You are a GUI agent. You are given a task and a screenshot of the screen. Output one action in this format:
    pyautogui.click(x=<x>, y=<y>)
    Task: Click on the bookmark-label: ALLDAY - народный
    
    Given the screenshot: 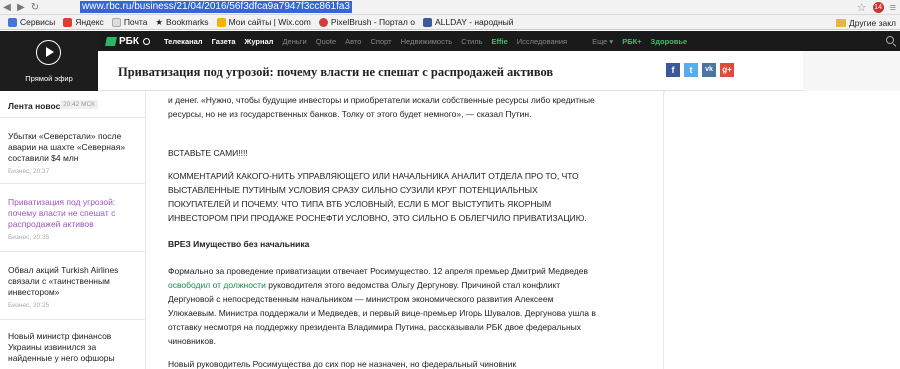 What is the action you would take?
    pyautogui.click(x=474, y=22)
    